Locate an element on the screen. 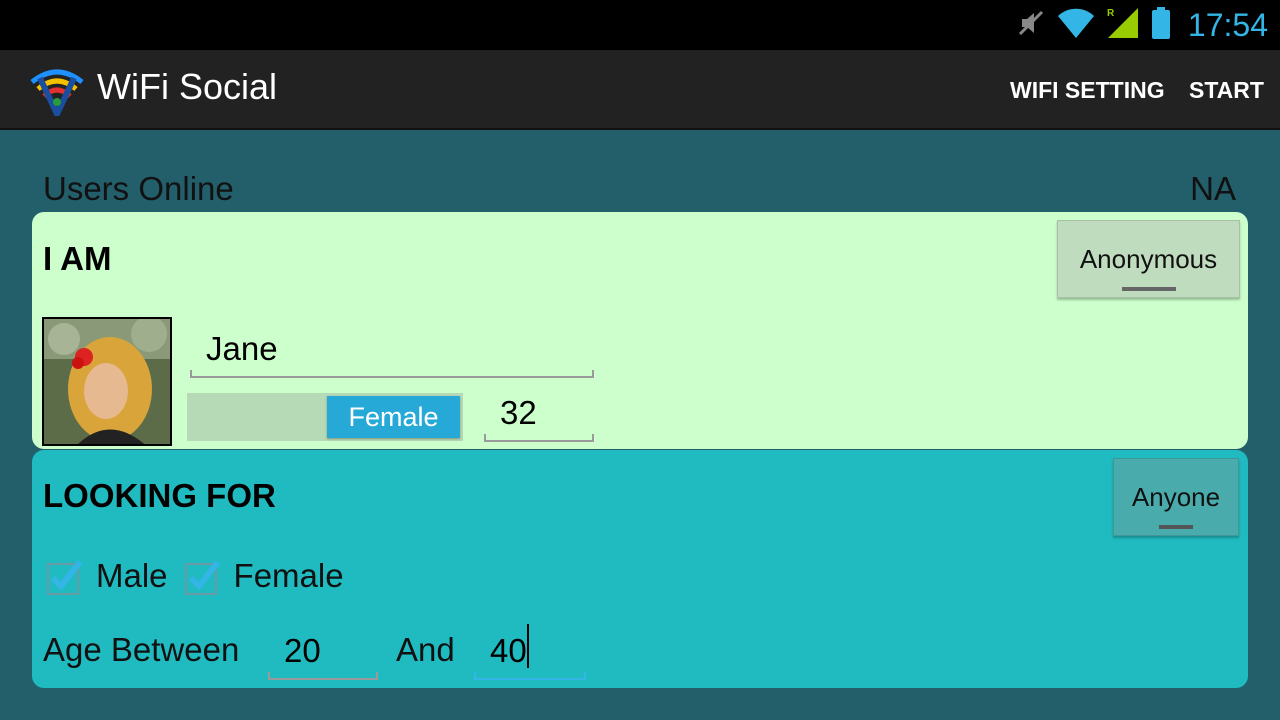 This screenshot has height=720, width=1280. identity-mode-spinner: Anonymous is located at coordinates (1148, 259).